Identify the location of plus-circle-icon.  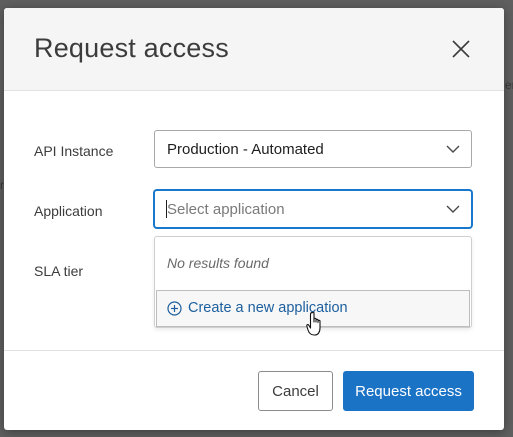
(174, 308).